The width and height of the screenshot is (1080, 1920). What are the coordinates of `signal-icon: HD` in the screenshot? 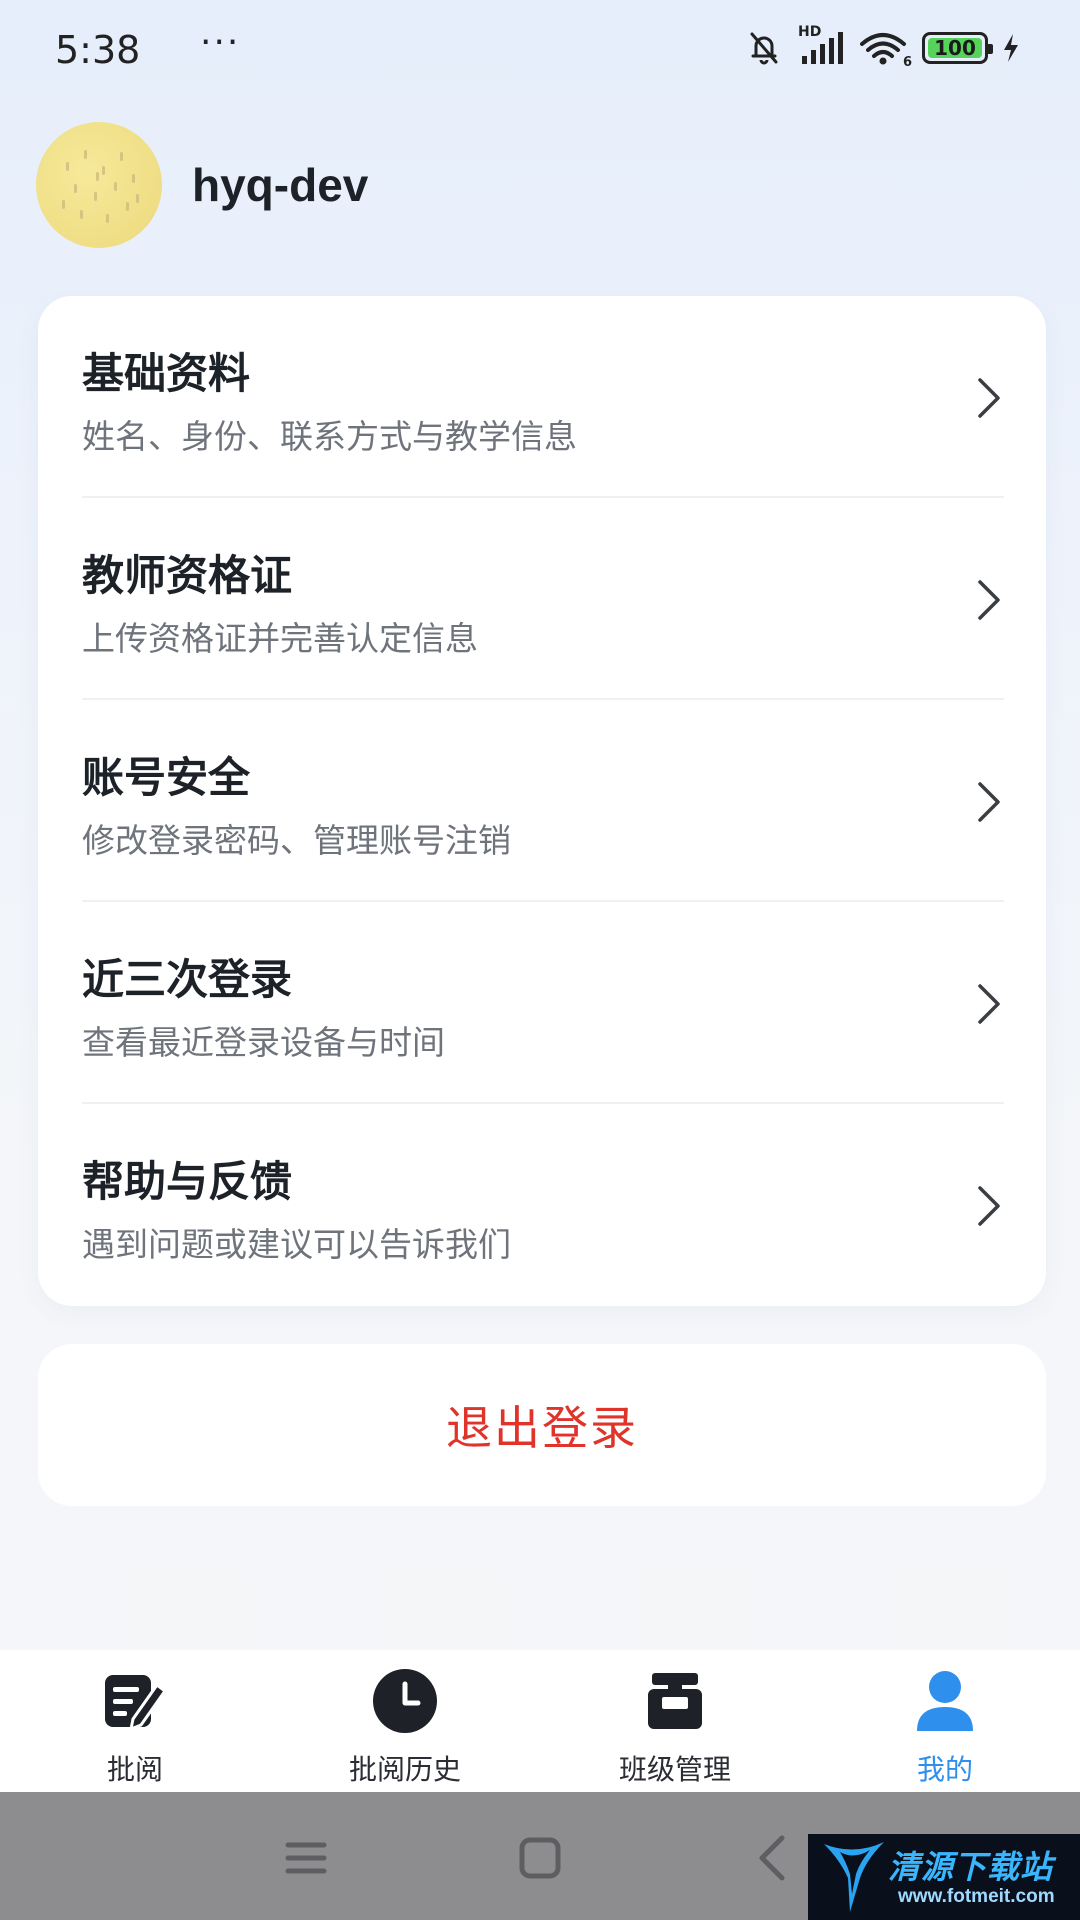 It's located at (821, 45).